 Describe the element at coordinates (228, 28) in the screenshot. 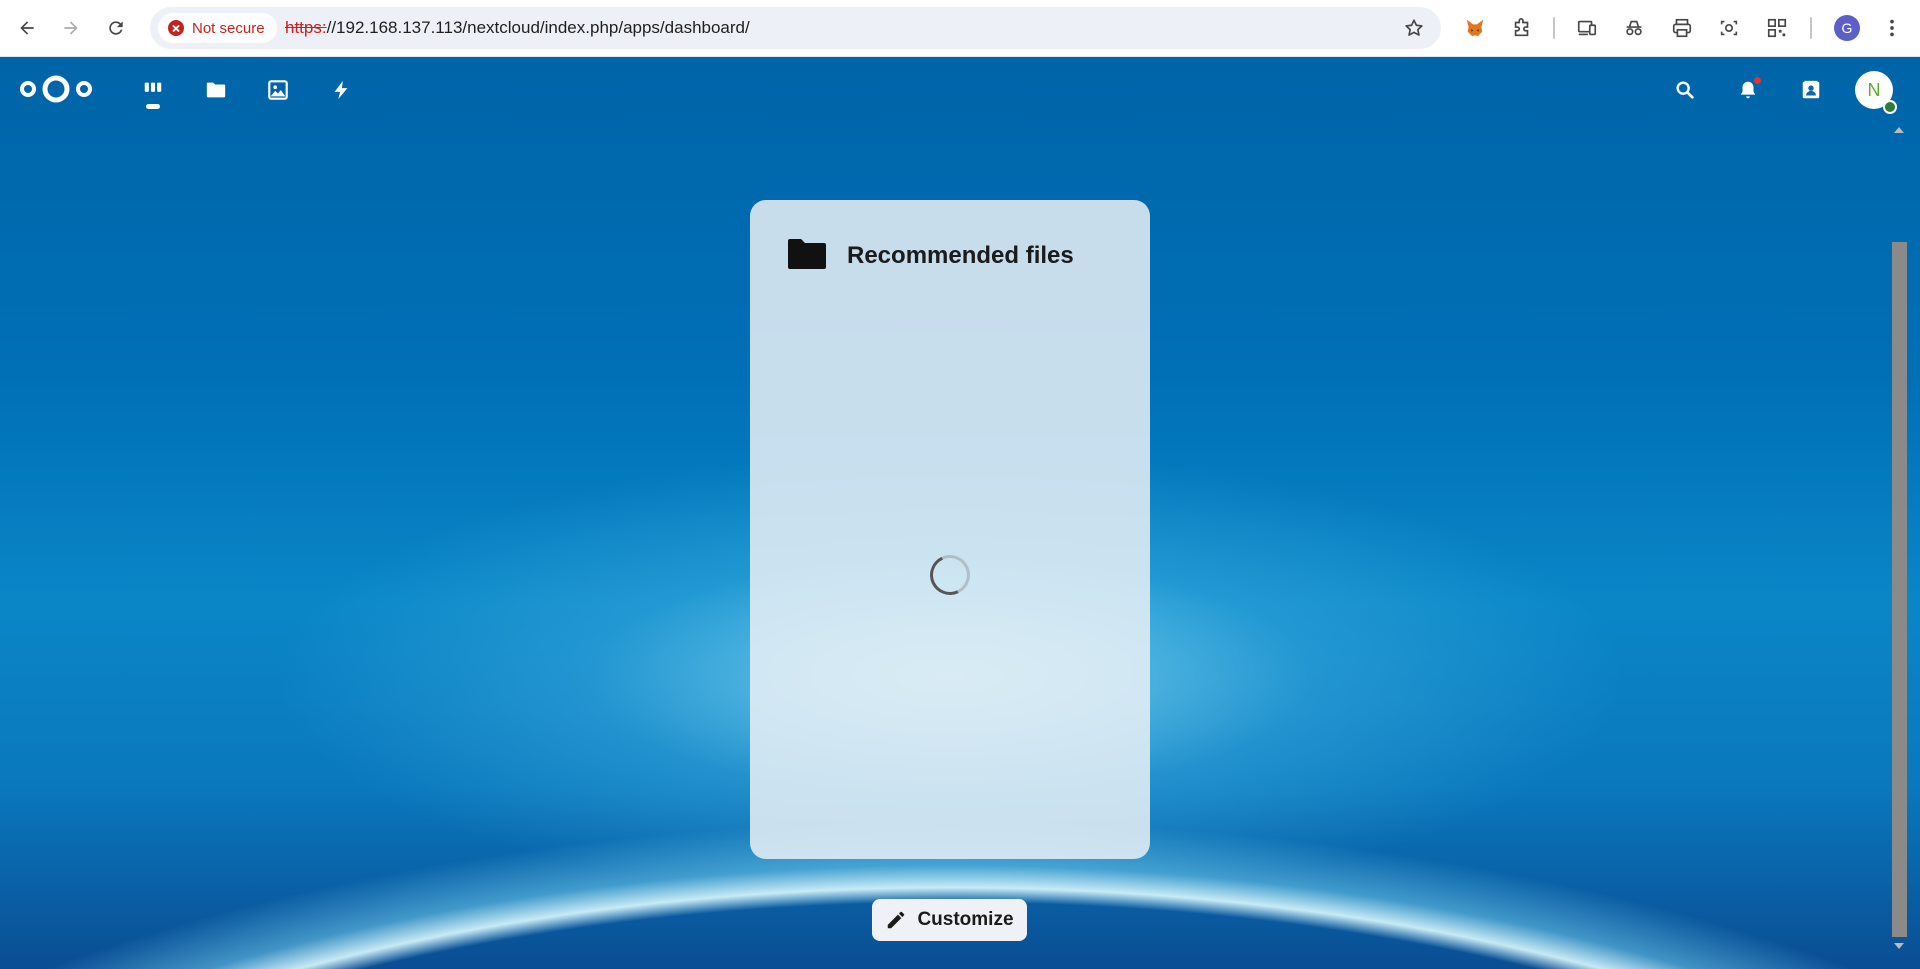

I see `security-label: Not secure` at that location.